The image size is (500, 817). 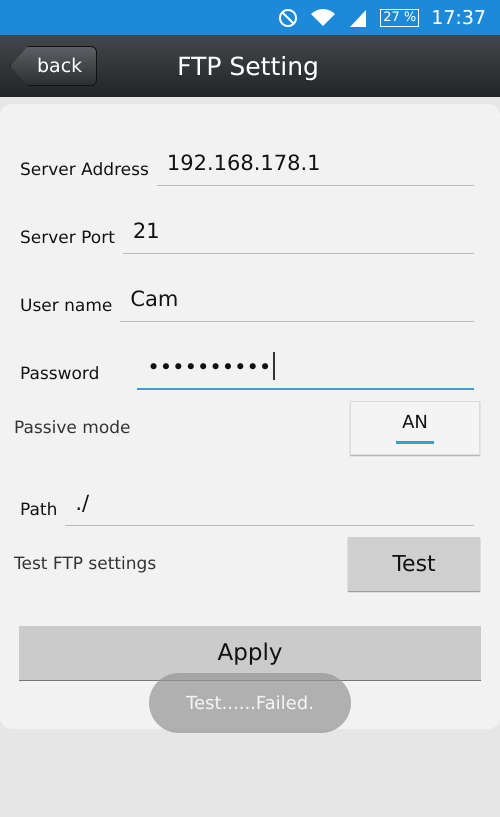 What do you see at coordinates (323, 18) in the screenshot?
I see `wifi-icon` at bounding box center [323, 18].